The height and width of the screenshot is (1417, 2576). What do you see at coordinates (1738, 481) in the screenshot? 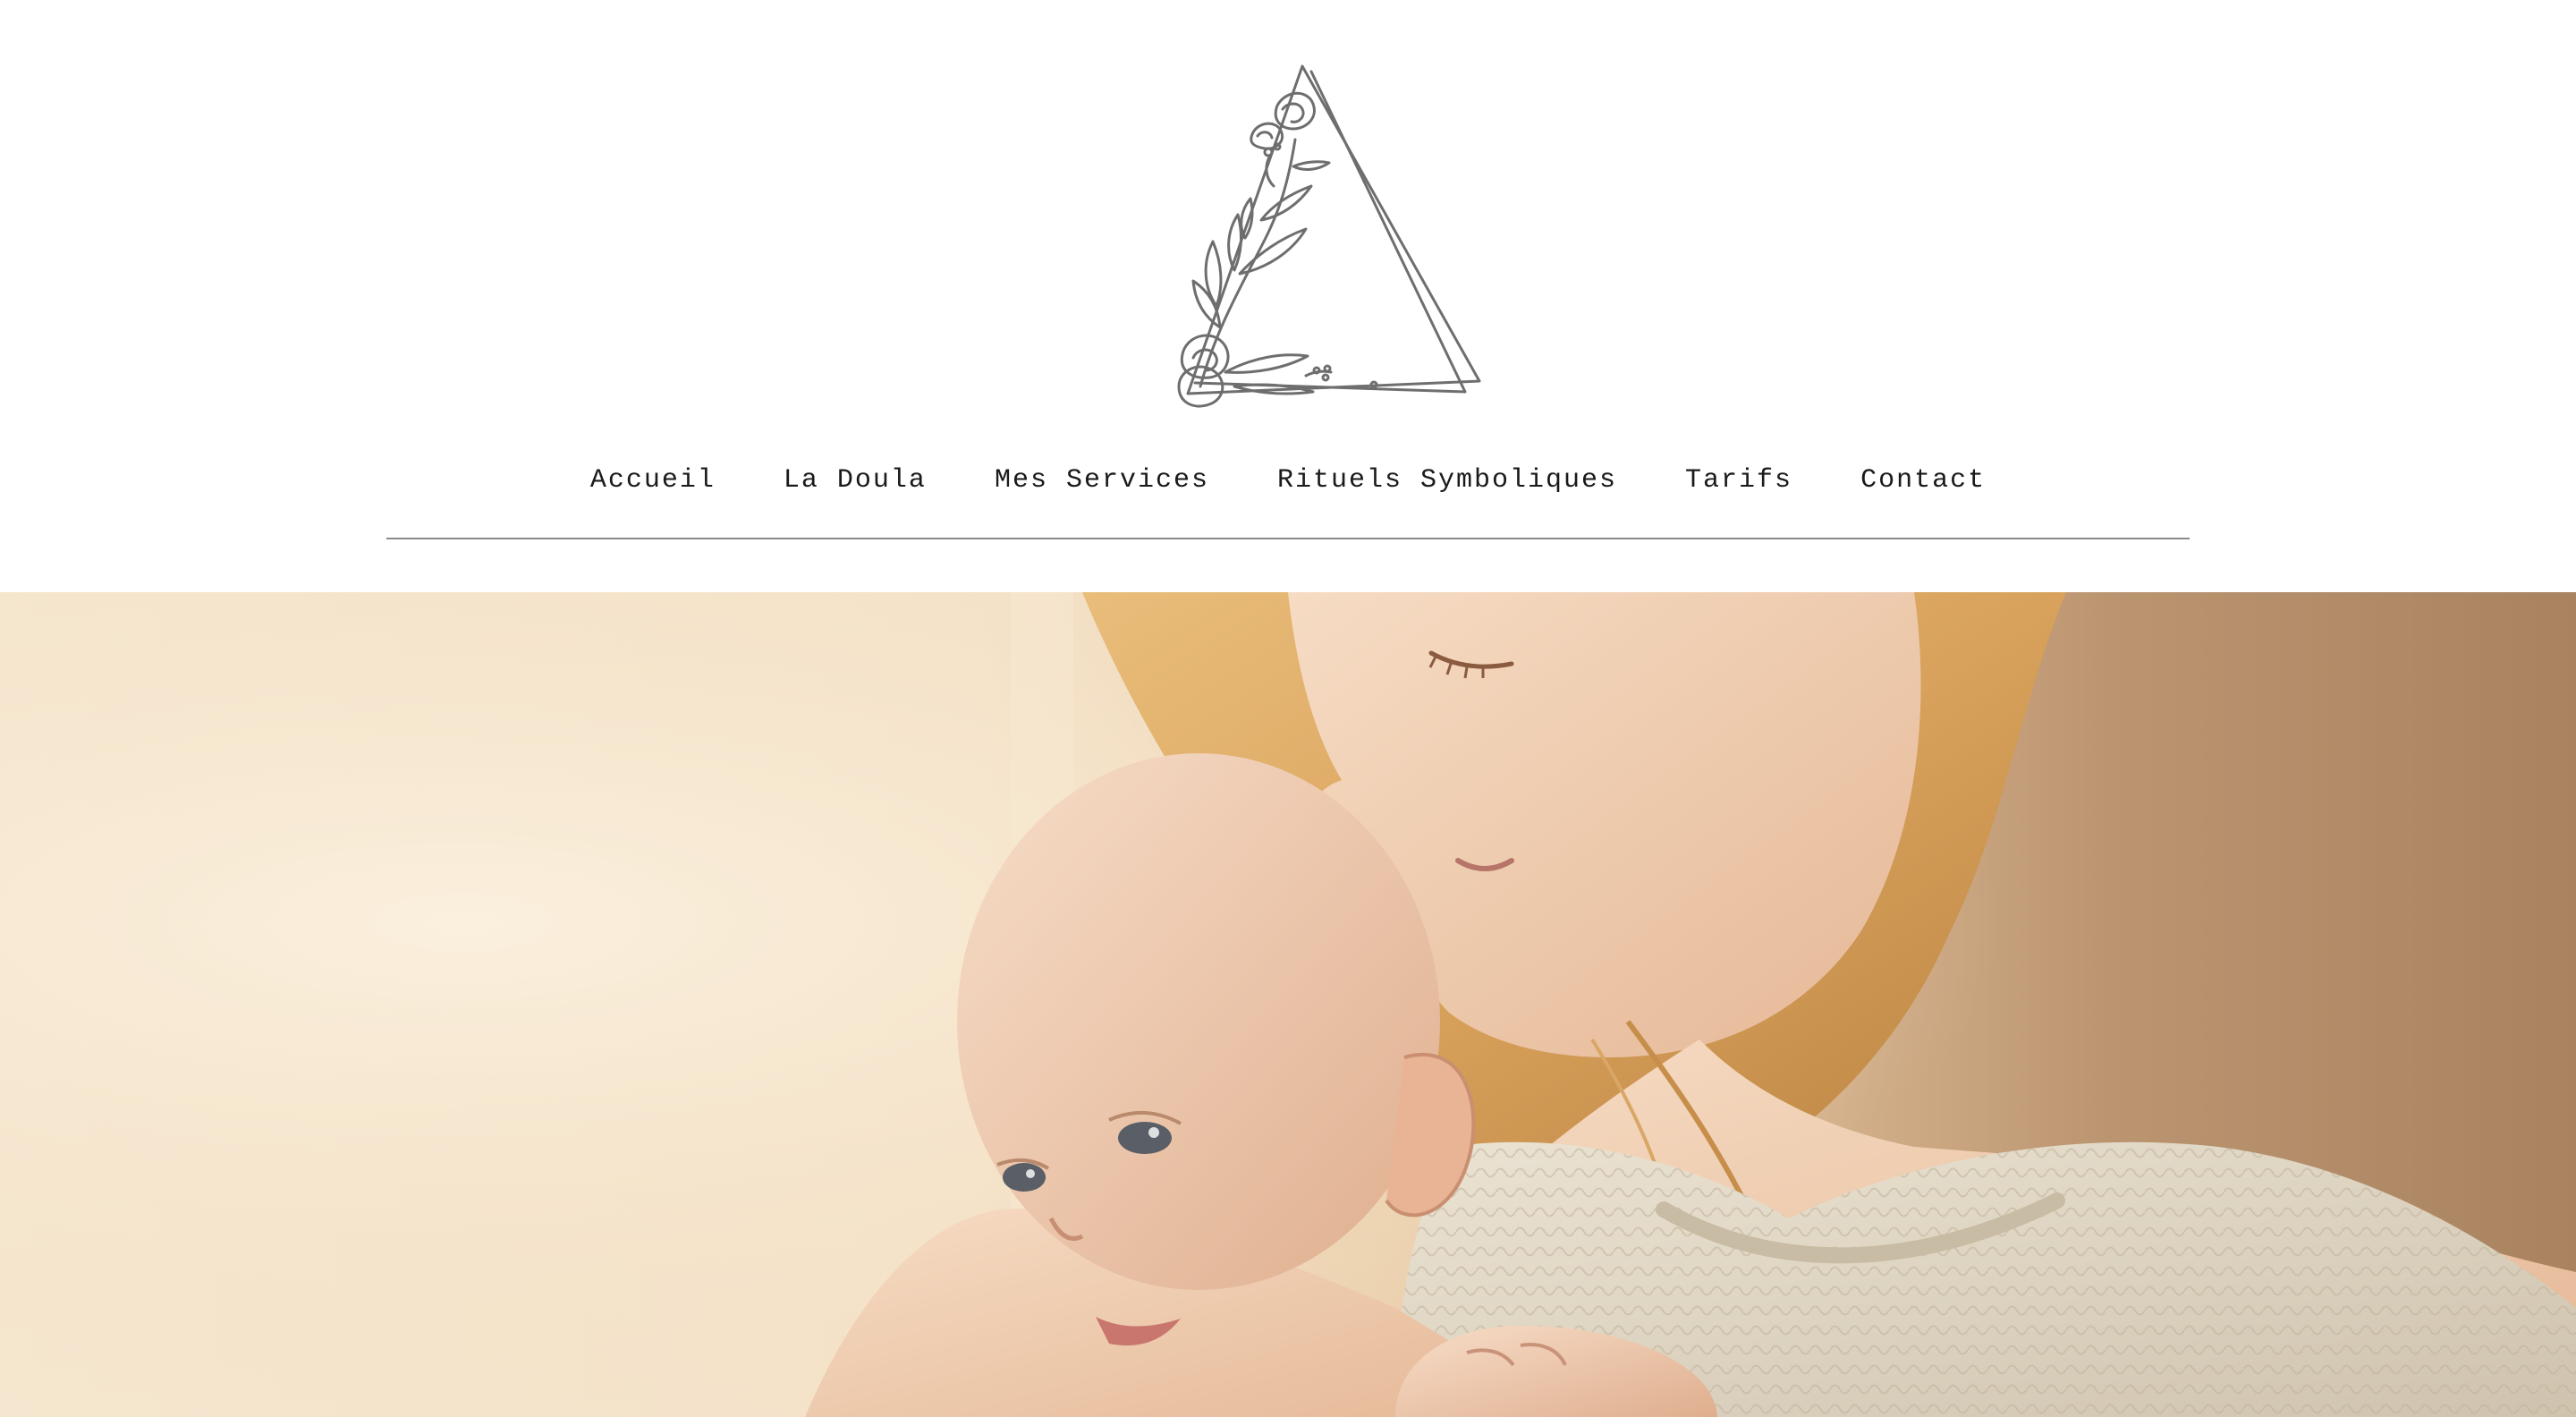
I see `nav-item-tarifs: Tarifs` at bounding box center [1738, 481].